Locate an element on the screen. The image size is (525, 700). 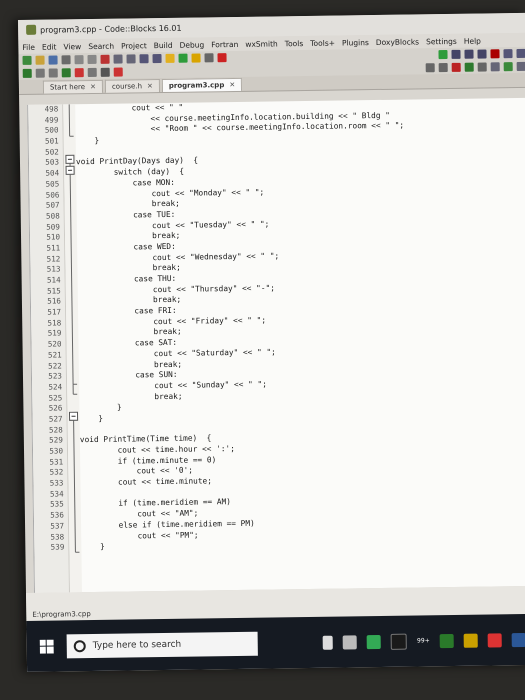
replace-icon is located at coordinates (157, 58).